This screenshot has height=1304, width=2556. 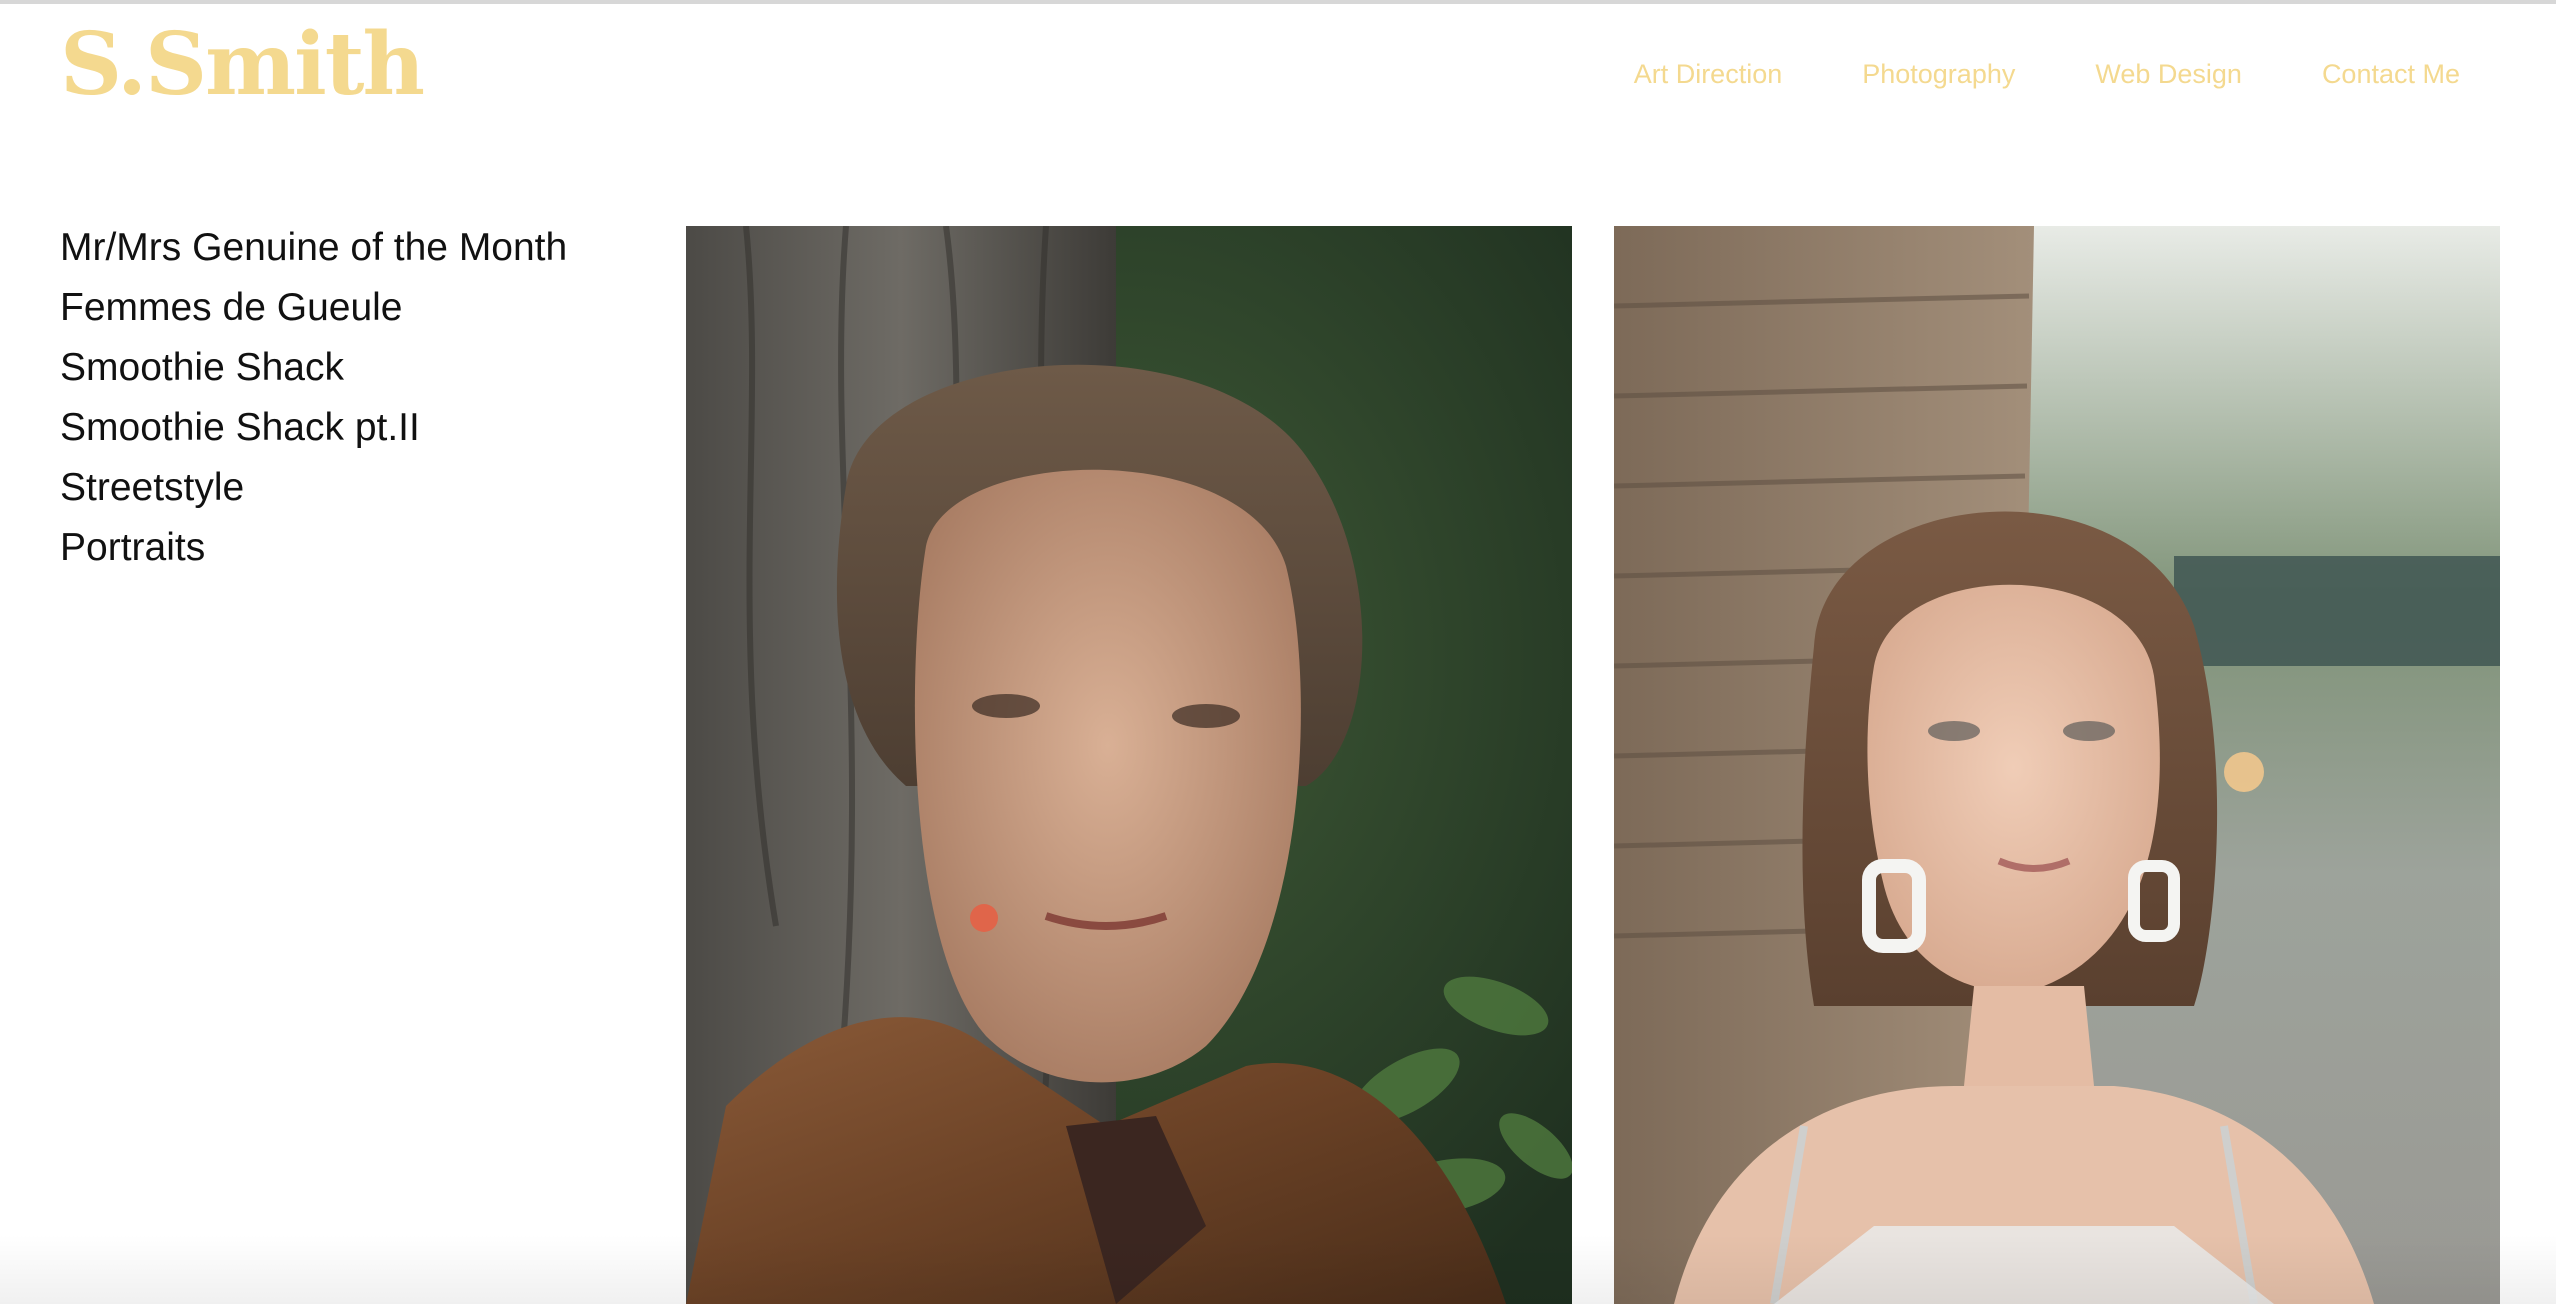 I want to click on project-link-portraits: Portraits, so click(x=132, y=547).